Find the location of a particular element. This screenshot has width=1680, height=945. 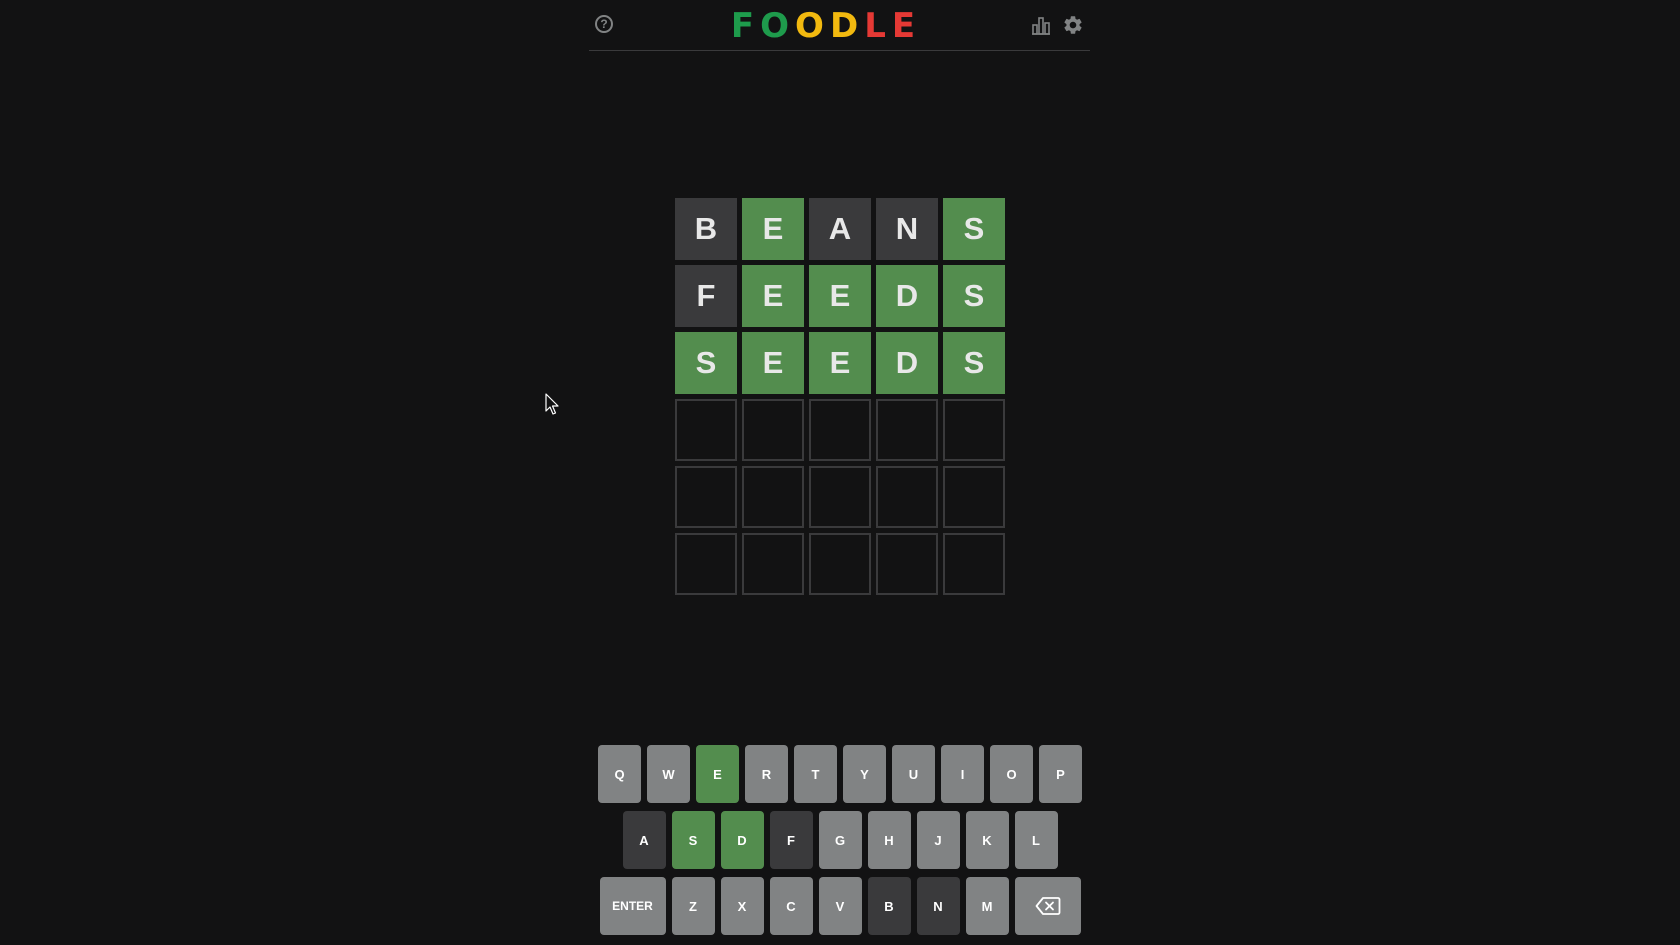

key-r: R is located at coordinates (766, 774).